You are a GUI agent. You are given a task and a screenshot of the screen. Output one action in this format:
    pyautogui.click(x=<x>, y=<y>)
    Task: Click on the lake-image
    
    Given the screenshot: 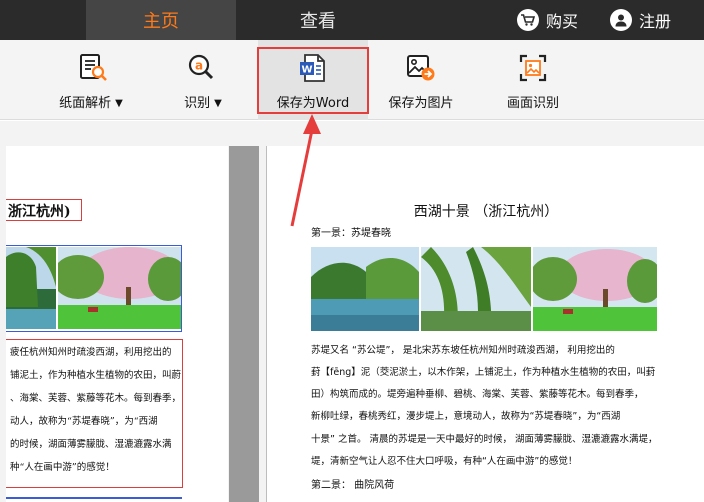 What is the action you would take?
    pyautogui.click(x=365, y=289)
    